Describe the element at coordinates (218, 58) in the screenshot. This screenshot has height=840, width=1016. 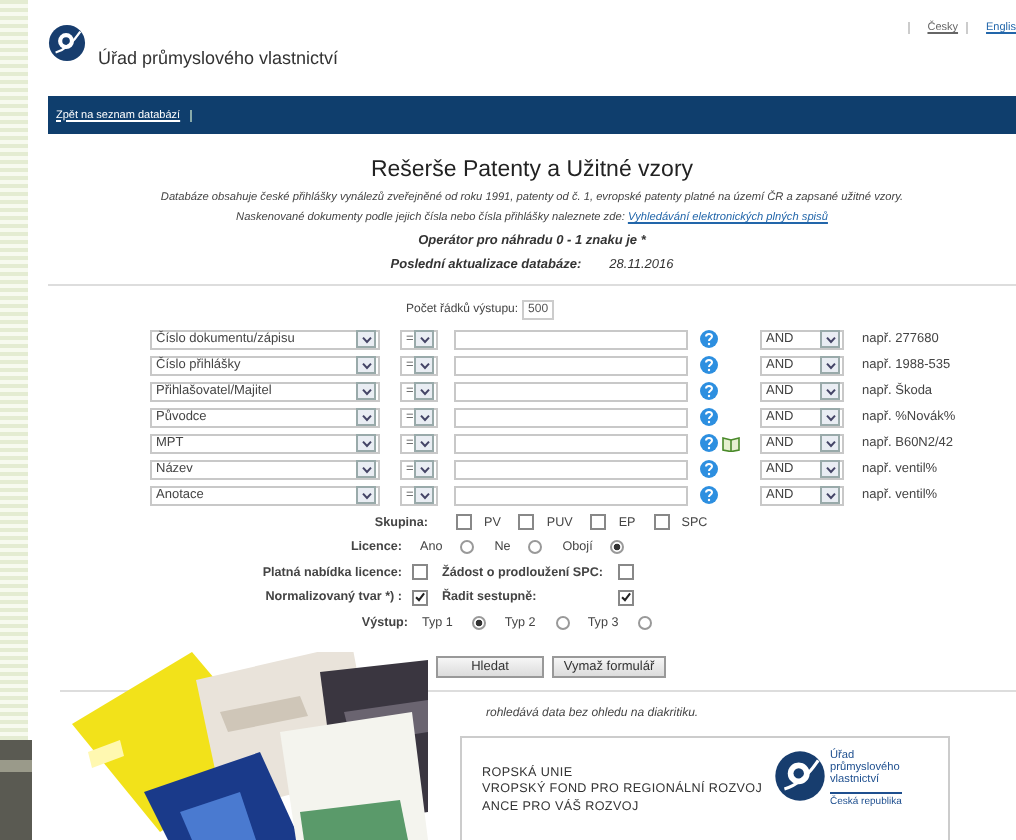
I see `site-title: Úřad průmyslového vlastnictví` at that location.